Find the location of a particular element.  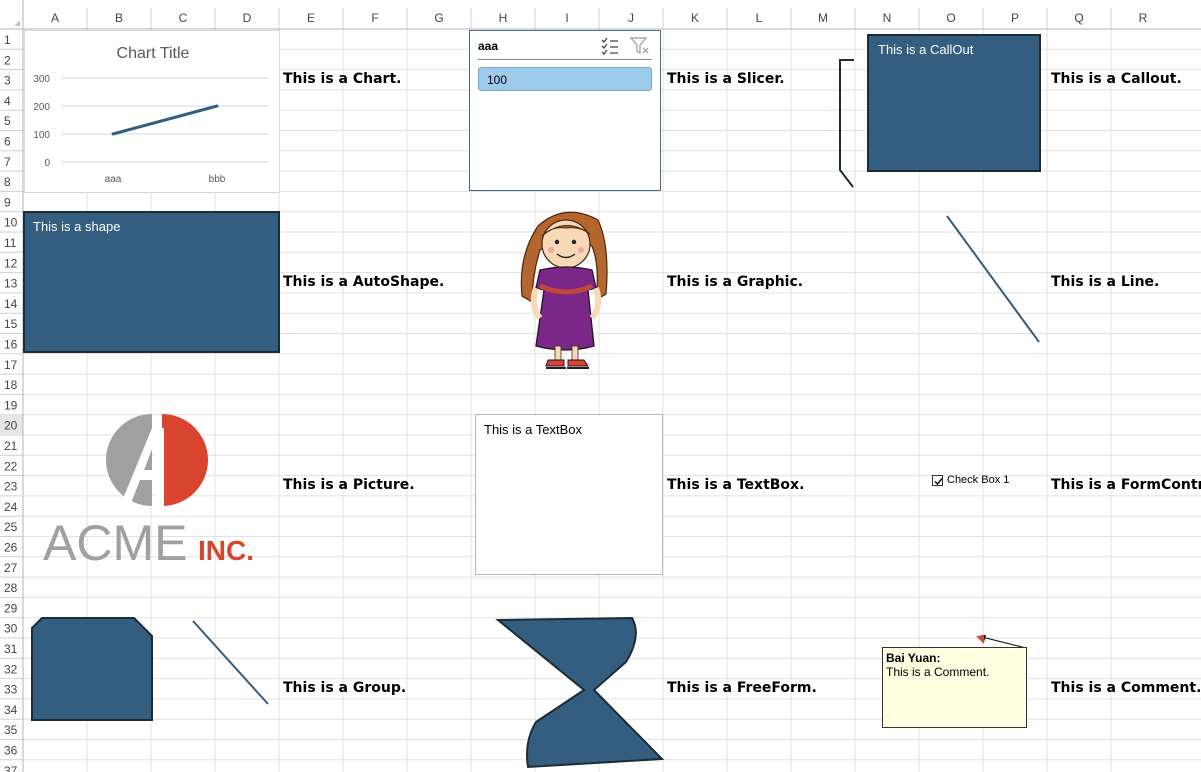

row-header-33: 33 is located at coordinates (11, 690).